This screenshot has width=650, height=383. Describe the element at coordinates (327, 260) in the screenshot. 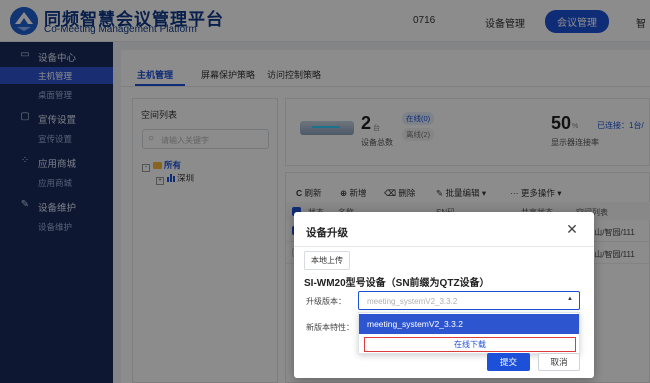

I see `local-upload-button: 本地上传` at that location.